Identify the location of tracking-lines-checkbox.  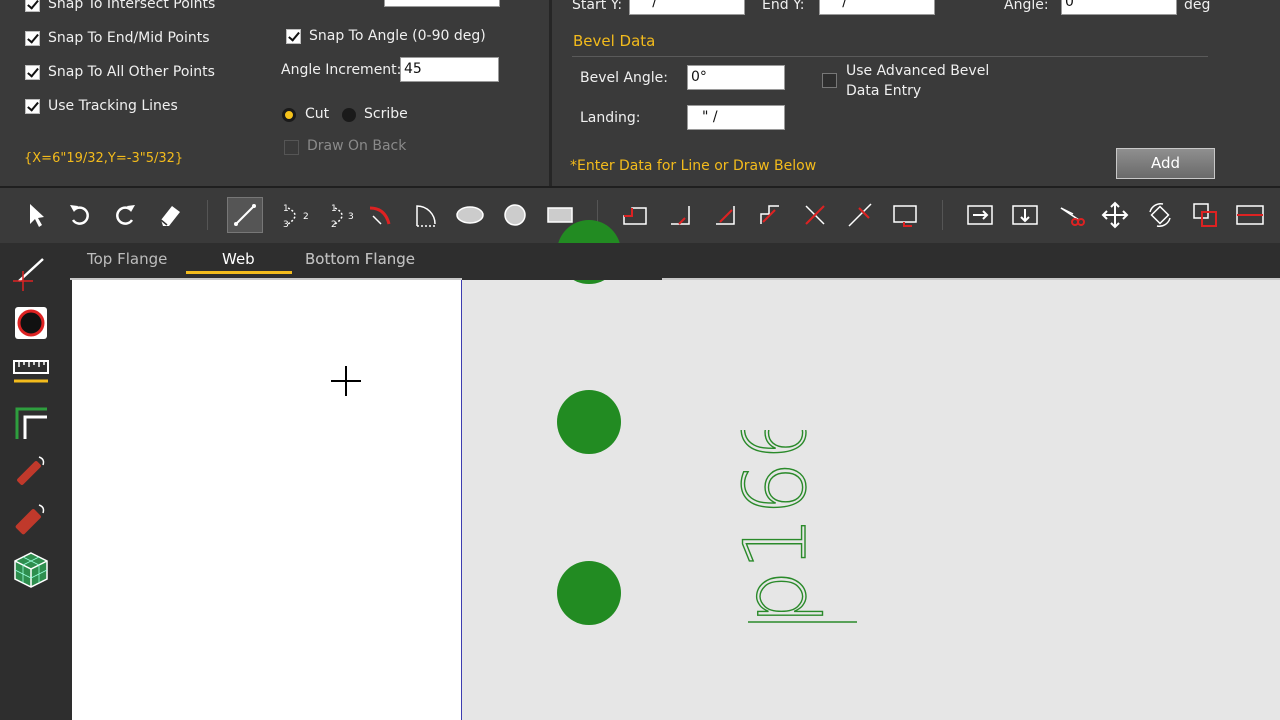
(32, 106).